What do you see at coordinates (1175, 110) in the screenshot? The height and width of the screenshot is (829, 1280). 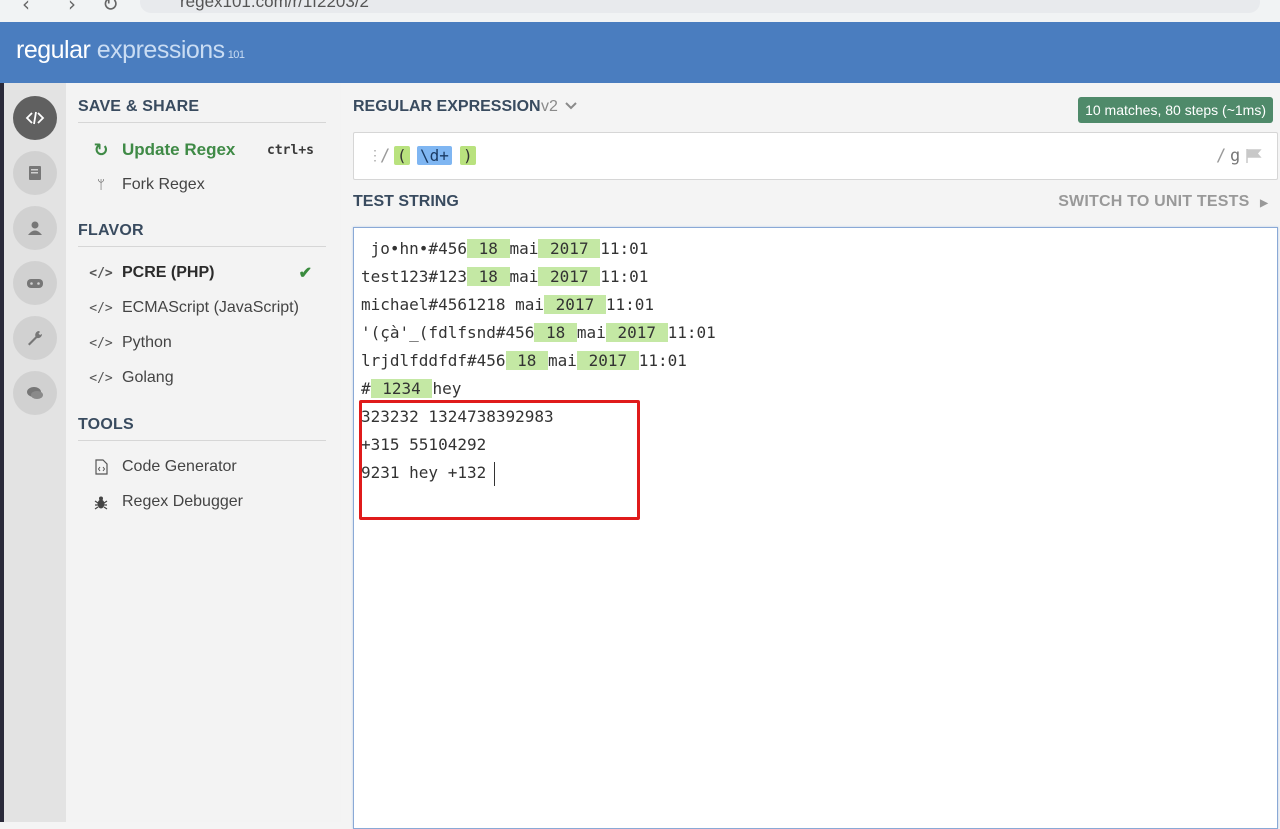 I see `match-info-badge: 10 matches, 80 steps (~1ms)` at bounding box center [1175, 110].